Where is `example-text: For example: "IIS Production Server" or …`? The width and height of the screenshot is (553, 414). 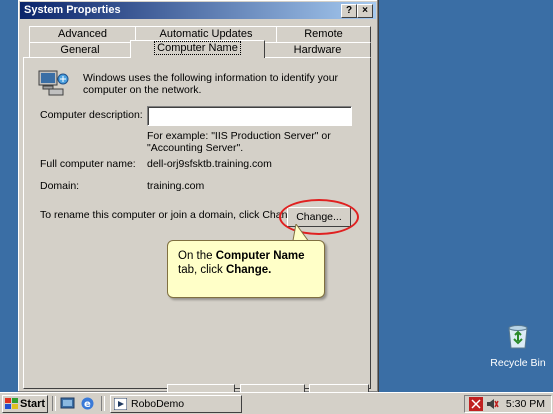 example-text: For example: "IIS Production Server" or … is located at coordinates (239, 142).